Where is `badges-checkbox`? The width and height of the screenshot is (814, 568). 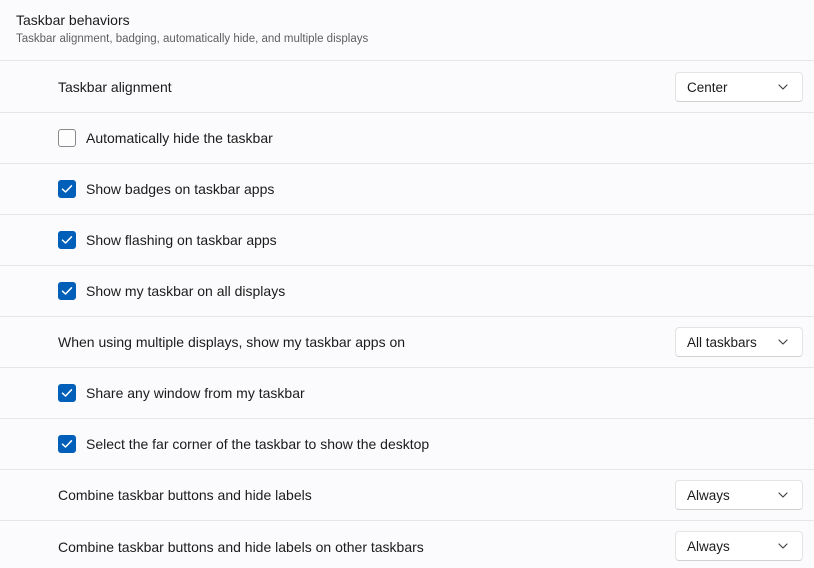
badges-checkbox is located at coordinates (67, 189).